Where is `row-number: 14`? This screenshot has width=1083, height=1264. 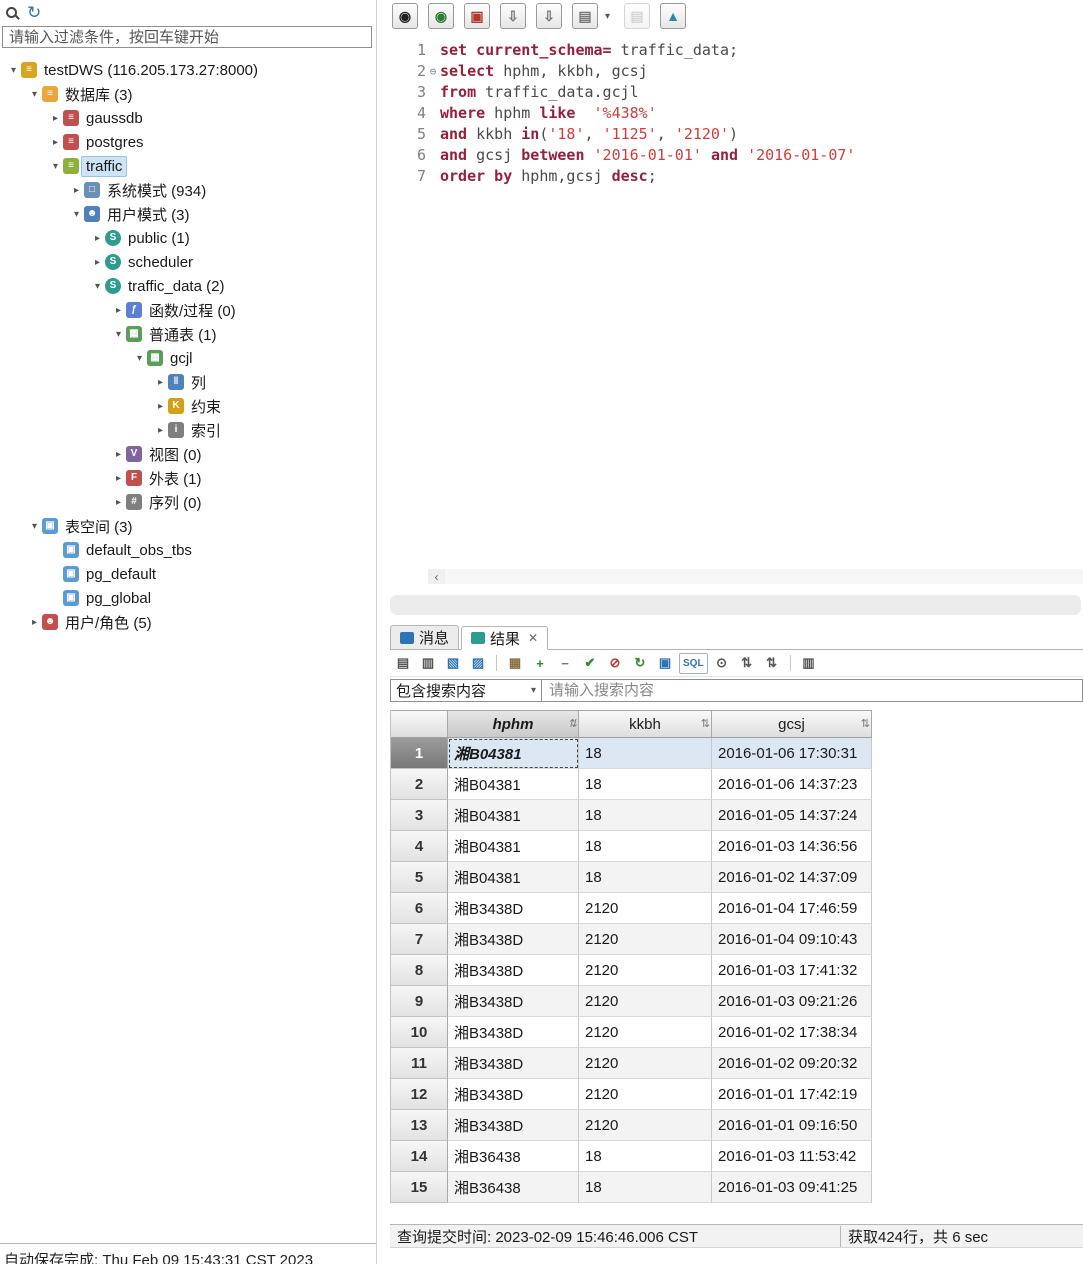
row-number: 14 is located at coordinates (419, 1156).